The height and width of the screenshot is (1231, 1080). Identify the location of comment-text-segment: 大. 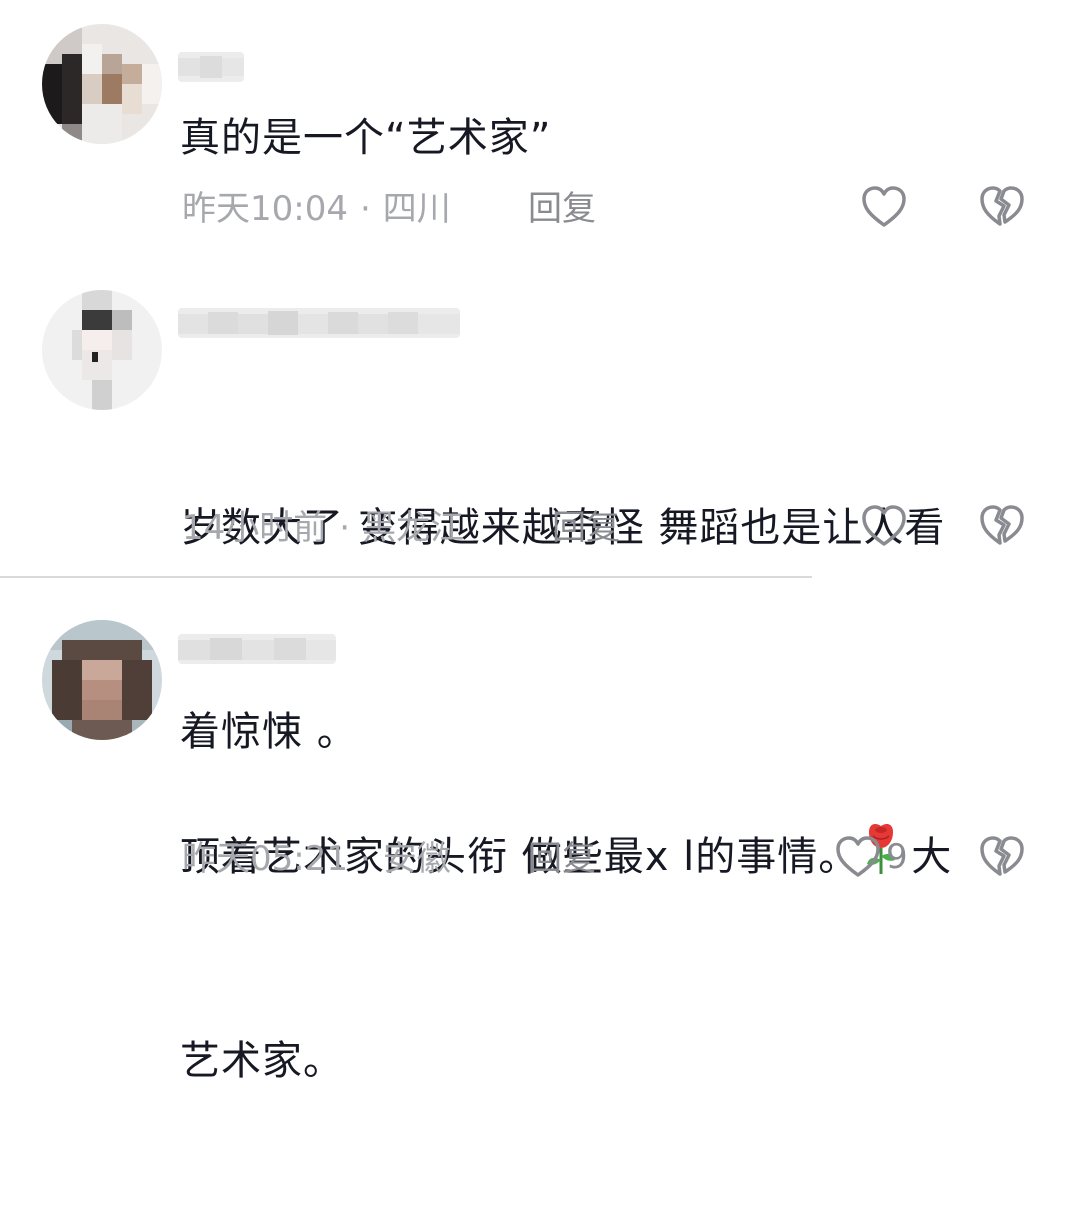
(932, 857).